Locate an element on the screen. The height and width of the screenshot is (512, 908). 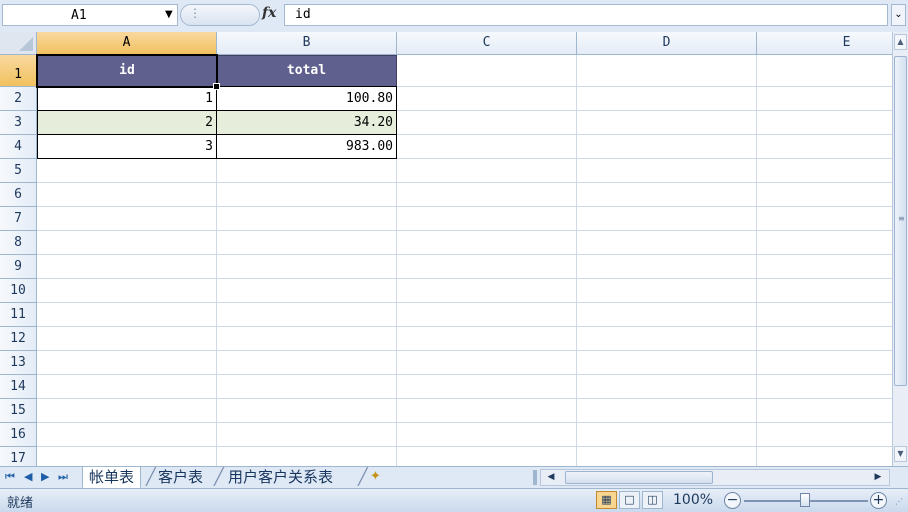
sheet-tab: 客户表 is located at coordinates (180, 477).